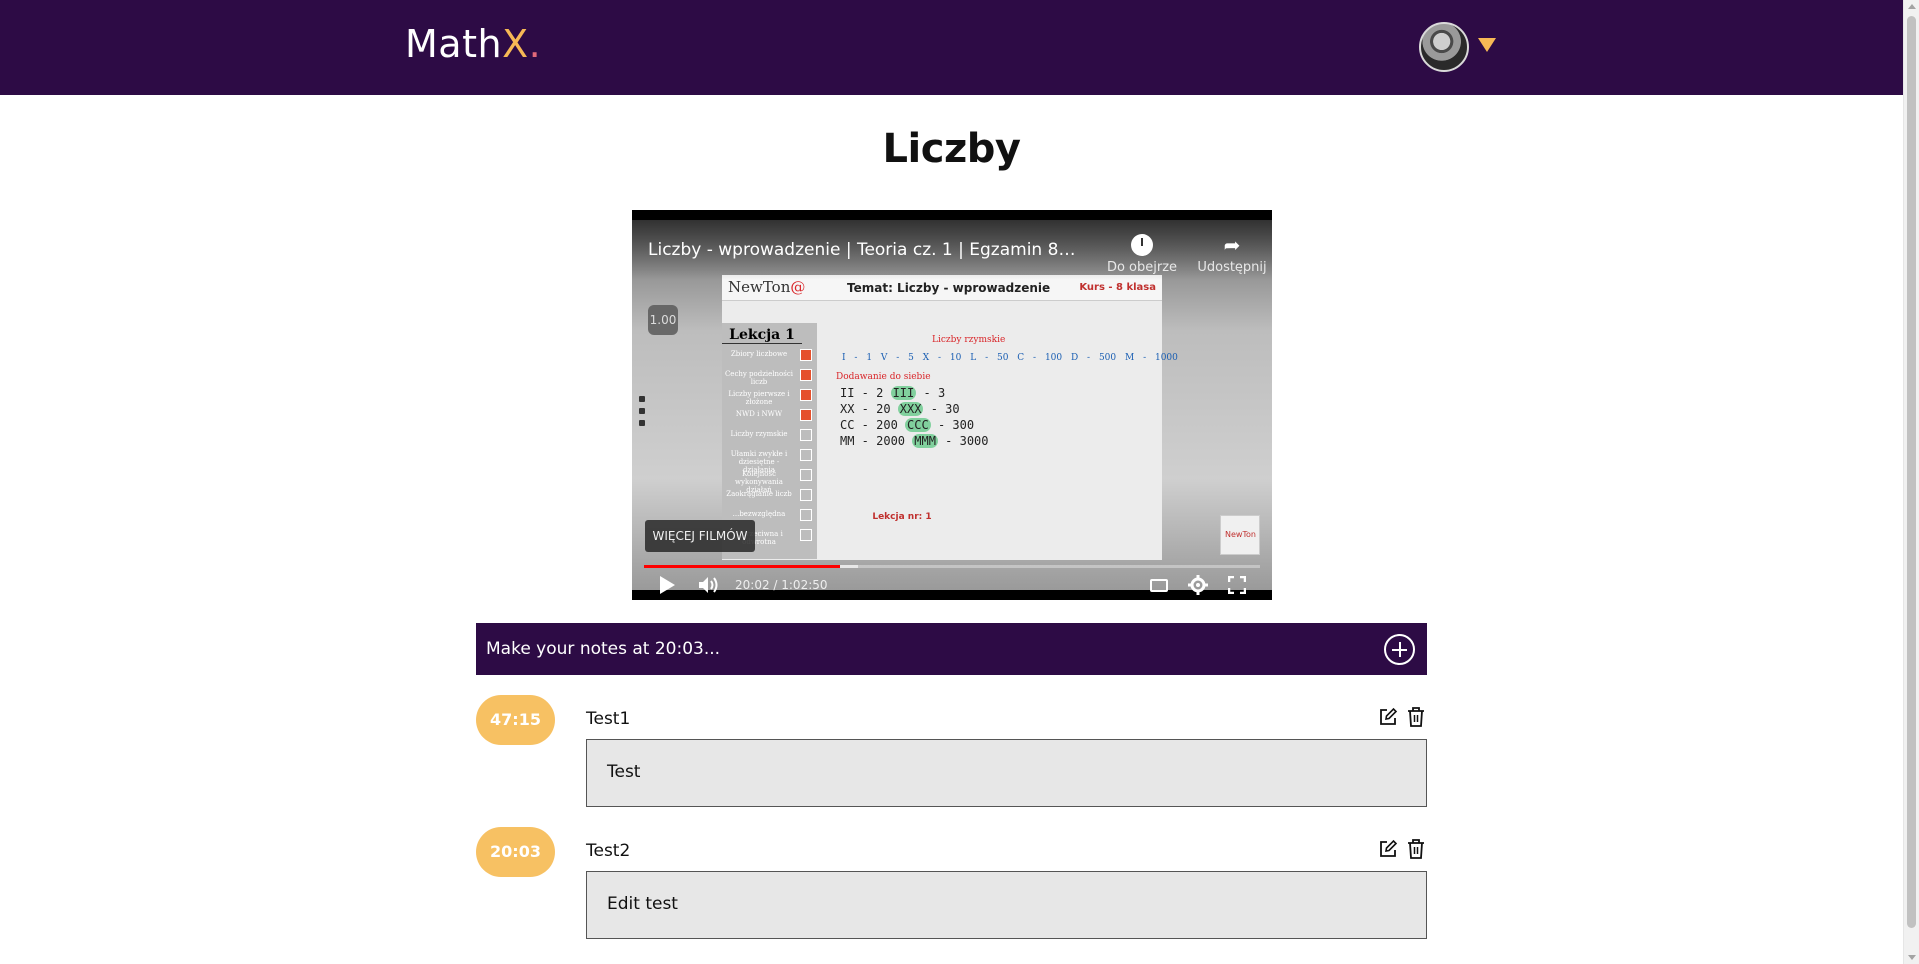  What do you see at coordinates (709, 585) in the screenshot?
I see `volume-icon` at bounding box center [709, 585].